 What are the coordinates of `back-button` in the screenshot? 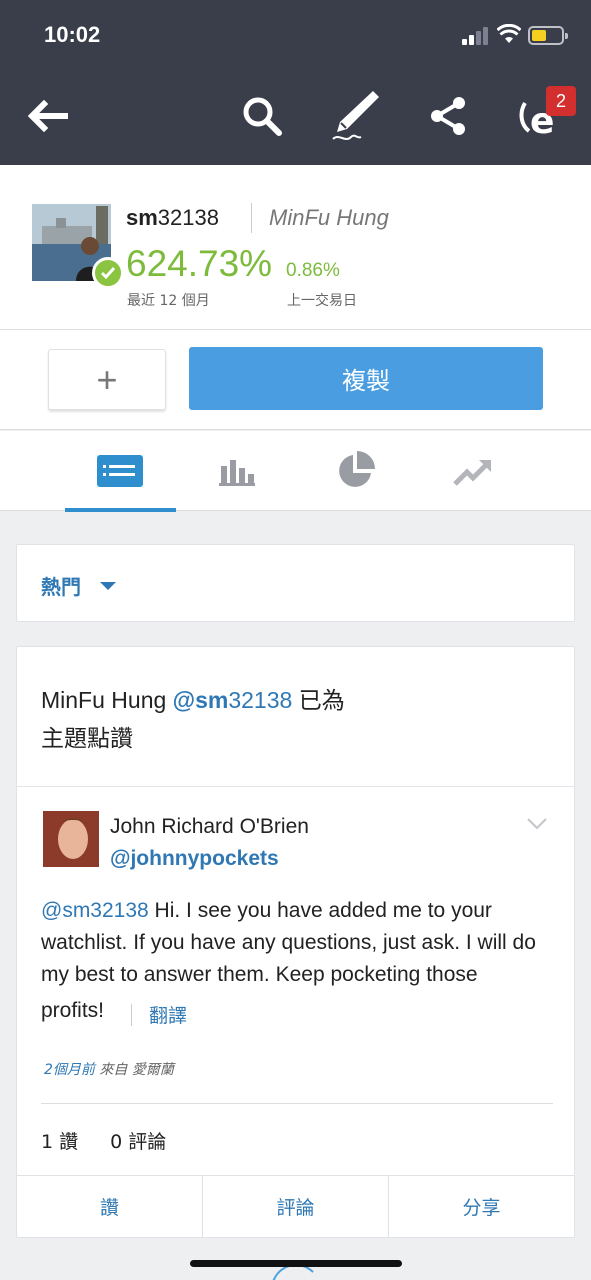 It's located at (47, 116).